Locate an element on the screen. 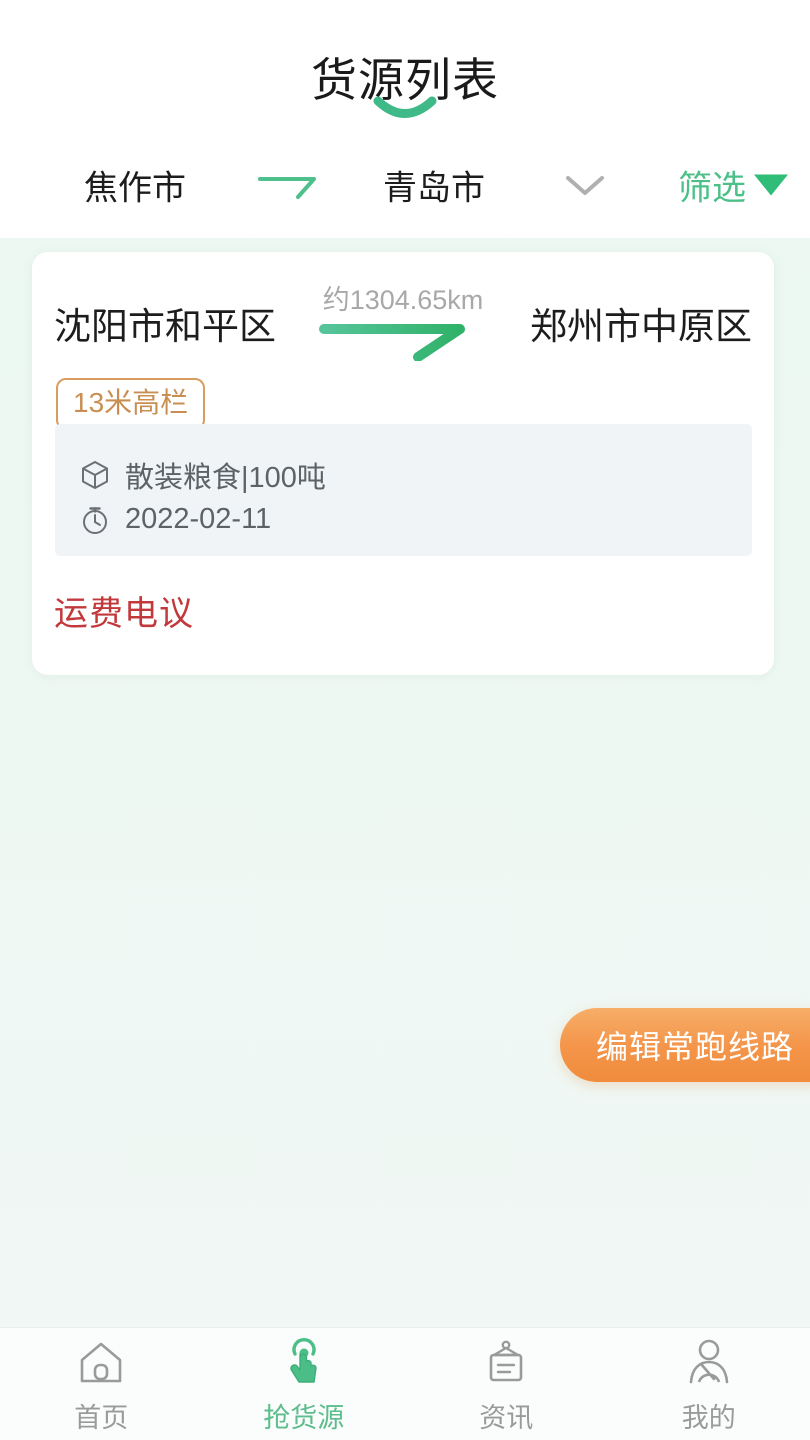 Image resolution: width=810 pixels, height=1440 pixels. tab-mine: 我的 is located at coordinates (709, 1384).